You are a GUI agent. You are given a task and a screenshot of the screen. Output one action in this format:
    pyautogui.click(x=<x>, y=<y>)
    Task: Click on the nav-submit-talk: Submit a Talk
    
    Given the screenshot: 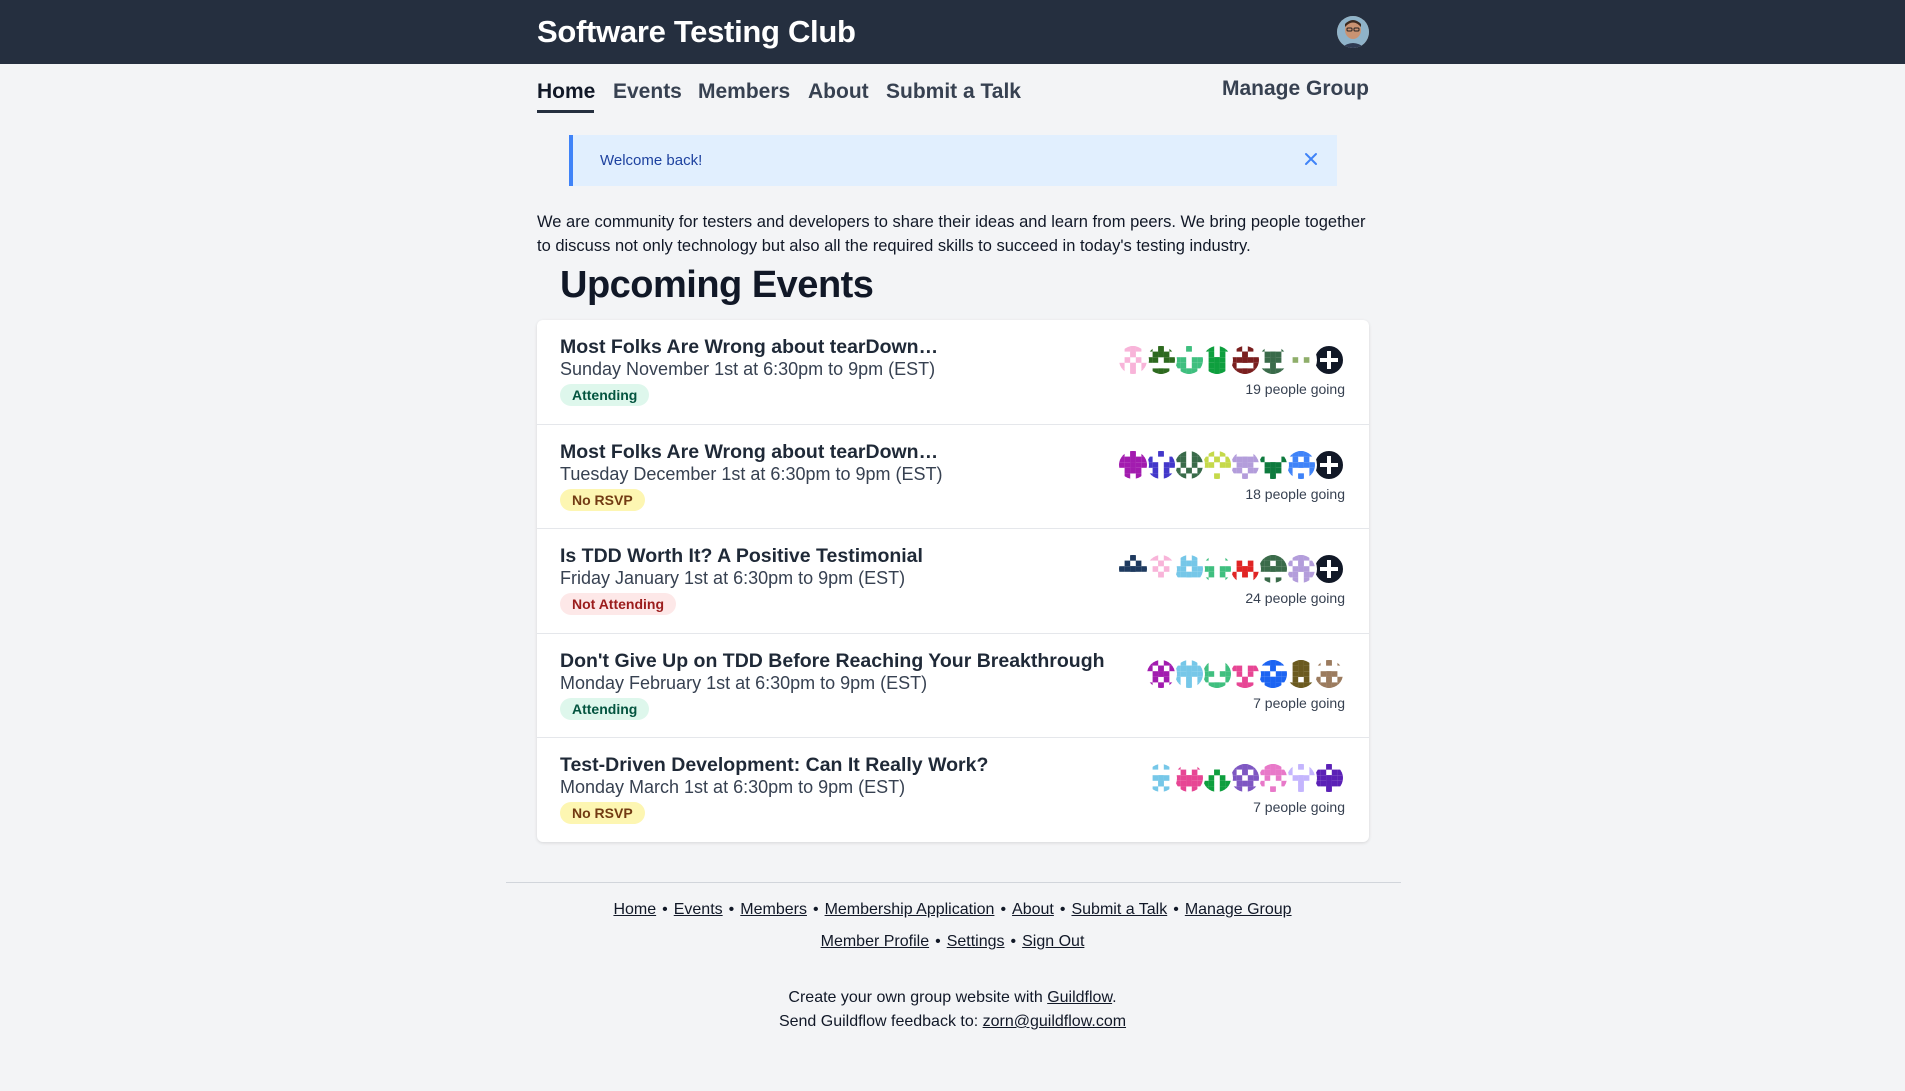 What is the action you would take?
    pyautogui.click(x=953, y=92)
    